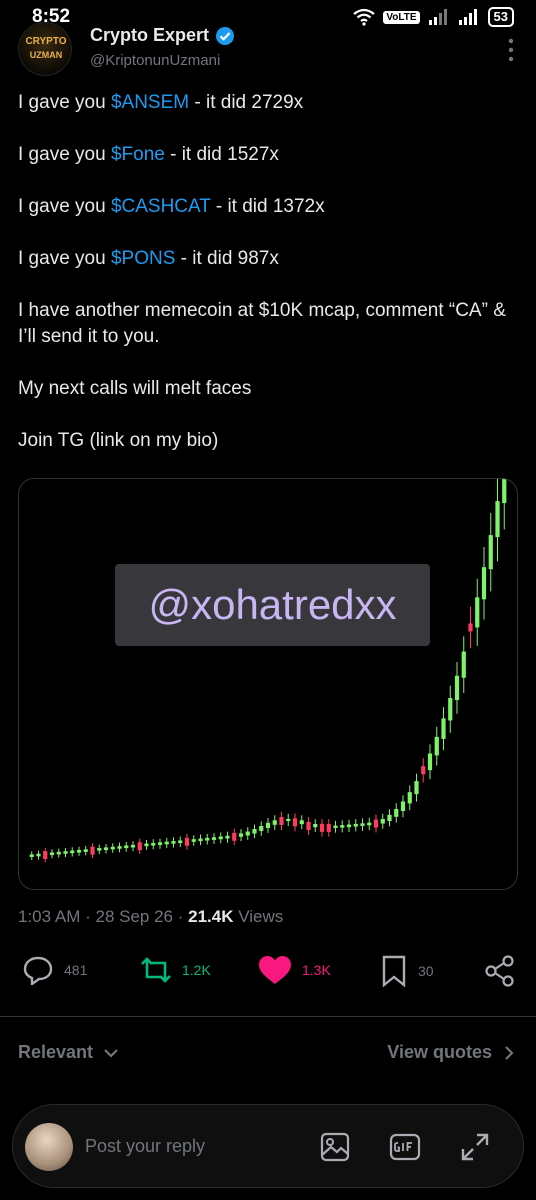 This screenshot has width=536, height=1200. Describe the element at coordinates (500, 971) in the screenshot. I see `share-button` at that location.